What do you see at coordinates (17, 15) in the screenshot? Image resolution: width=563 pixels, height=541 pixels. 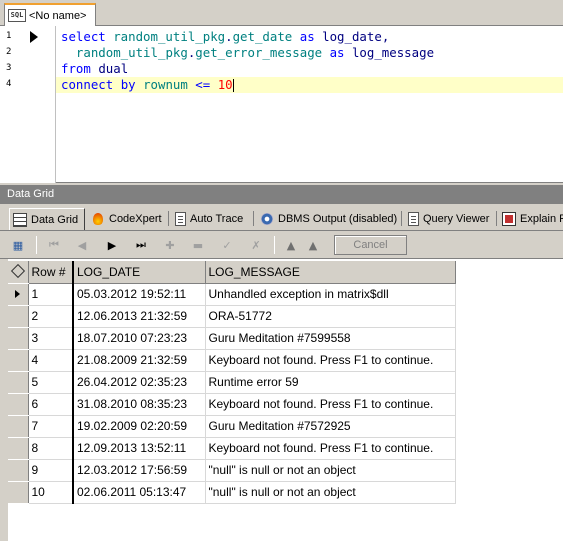 I see `sql-file-icon: SQL` at bounding box center [17, 15].